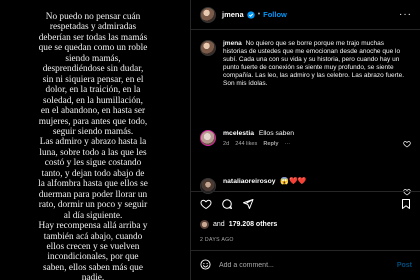  I want to click on author-username: jmena, so click(233, 14).